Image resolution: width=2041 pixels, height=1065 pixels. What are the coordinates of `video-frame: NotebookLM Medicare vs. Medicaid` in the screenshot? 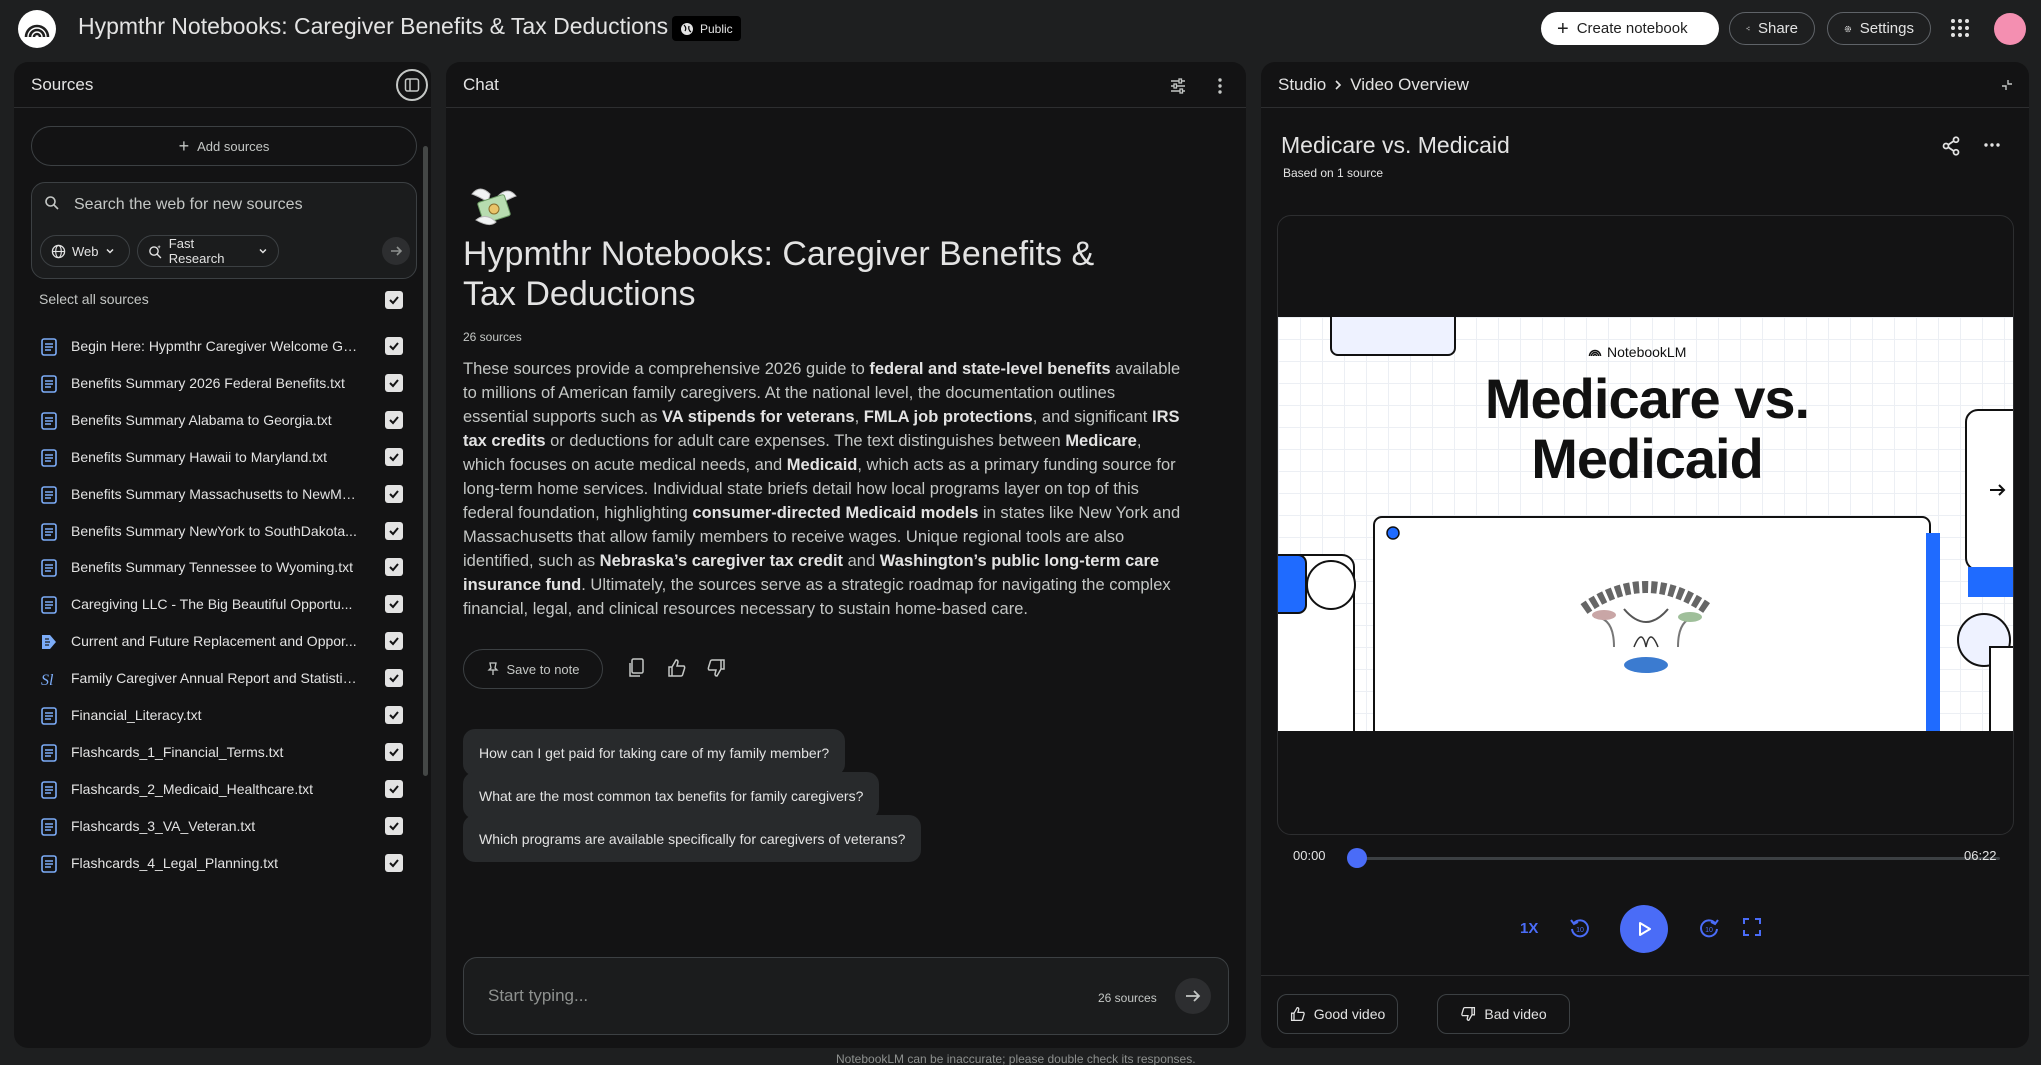 It's located at (1645, 524).